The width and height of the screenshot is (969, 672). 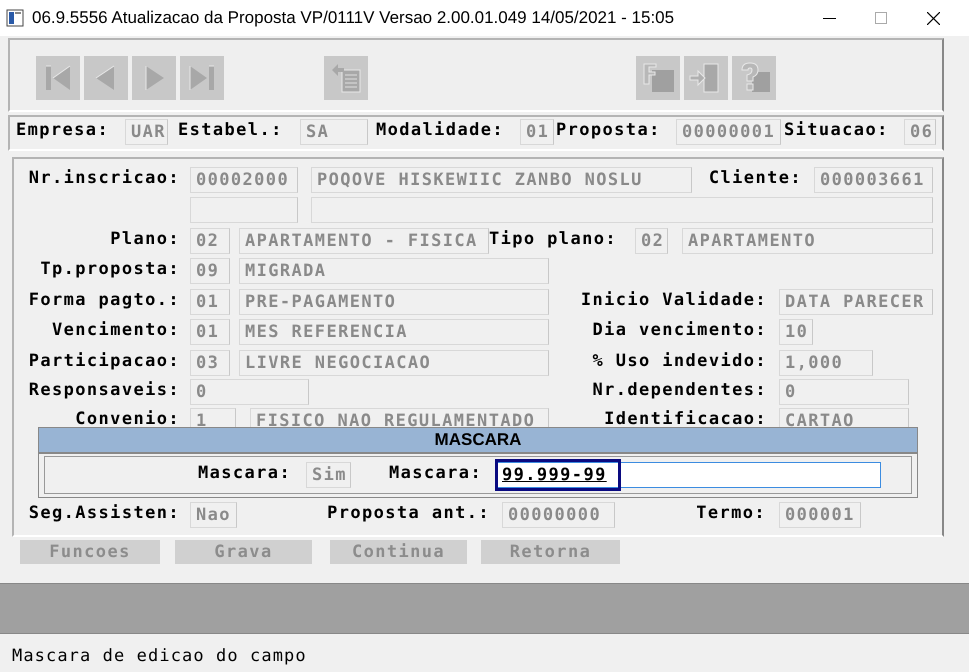 What do you see at coordinates (364, 241) in the screenshot?
I see `input-field: APARTAMENTO - FISICA` at bounding box center [364, 241].